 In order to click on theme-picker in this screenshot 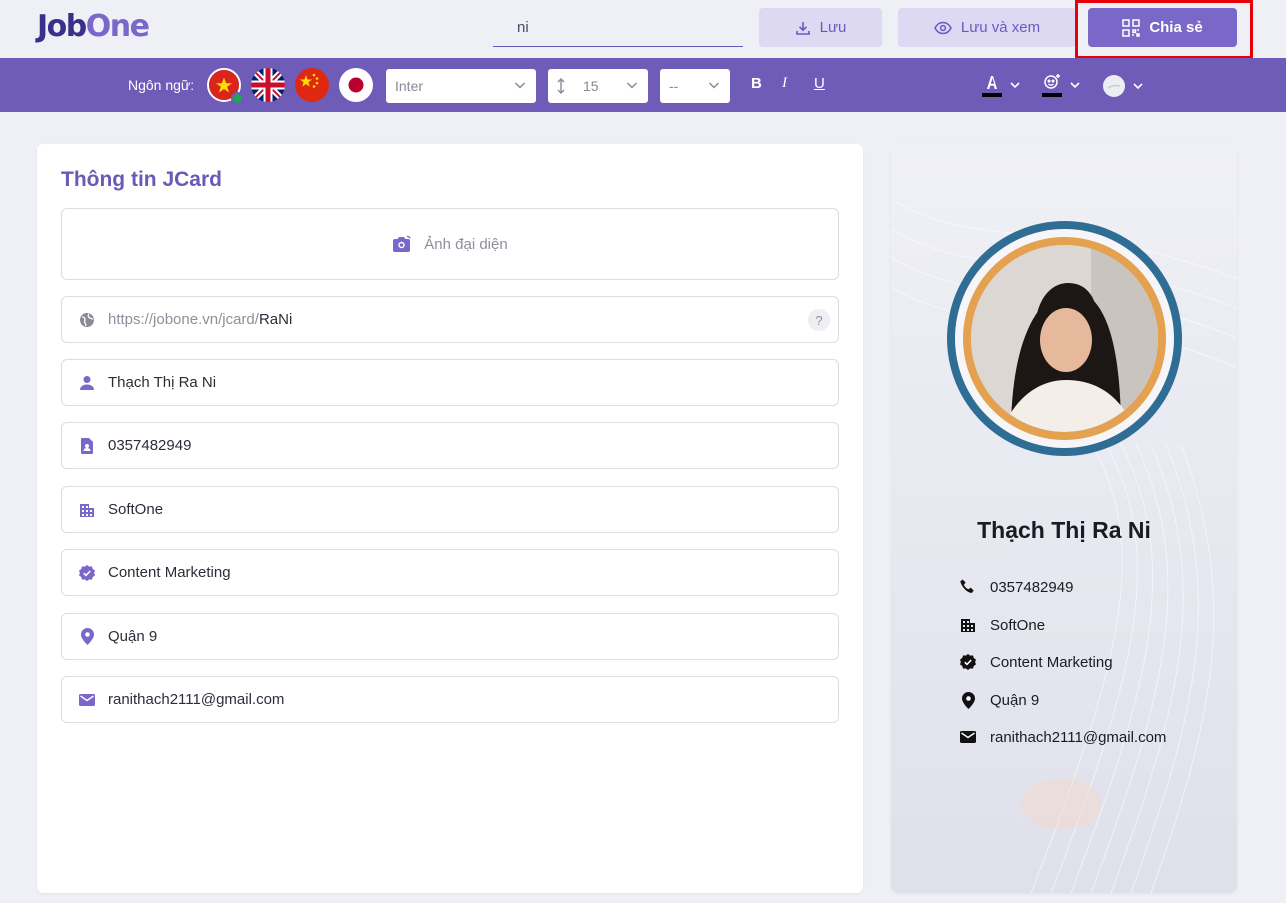, I will do `click(1123, 86)`.